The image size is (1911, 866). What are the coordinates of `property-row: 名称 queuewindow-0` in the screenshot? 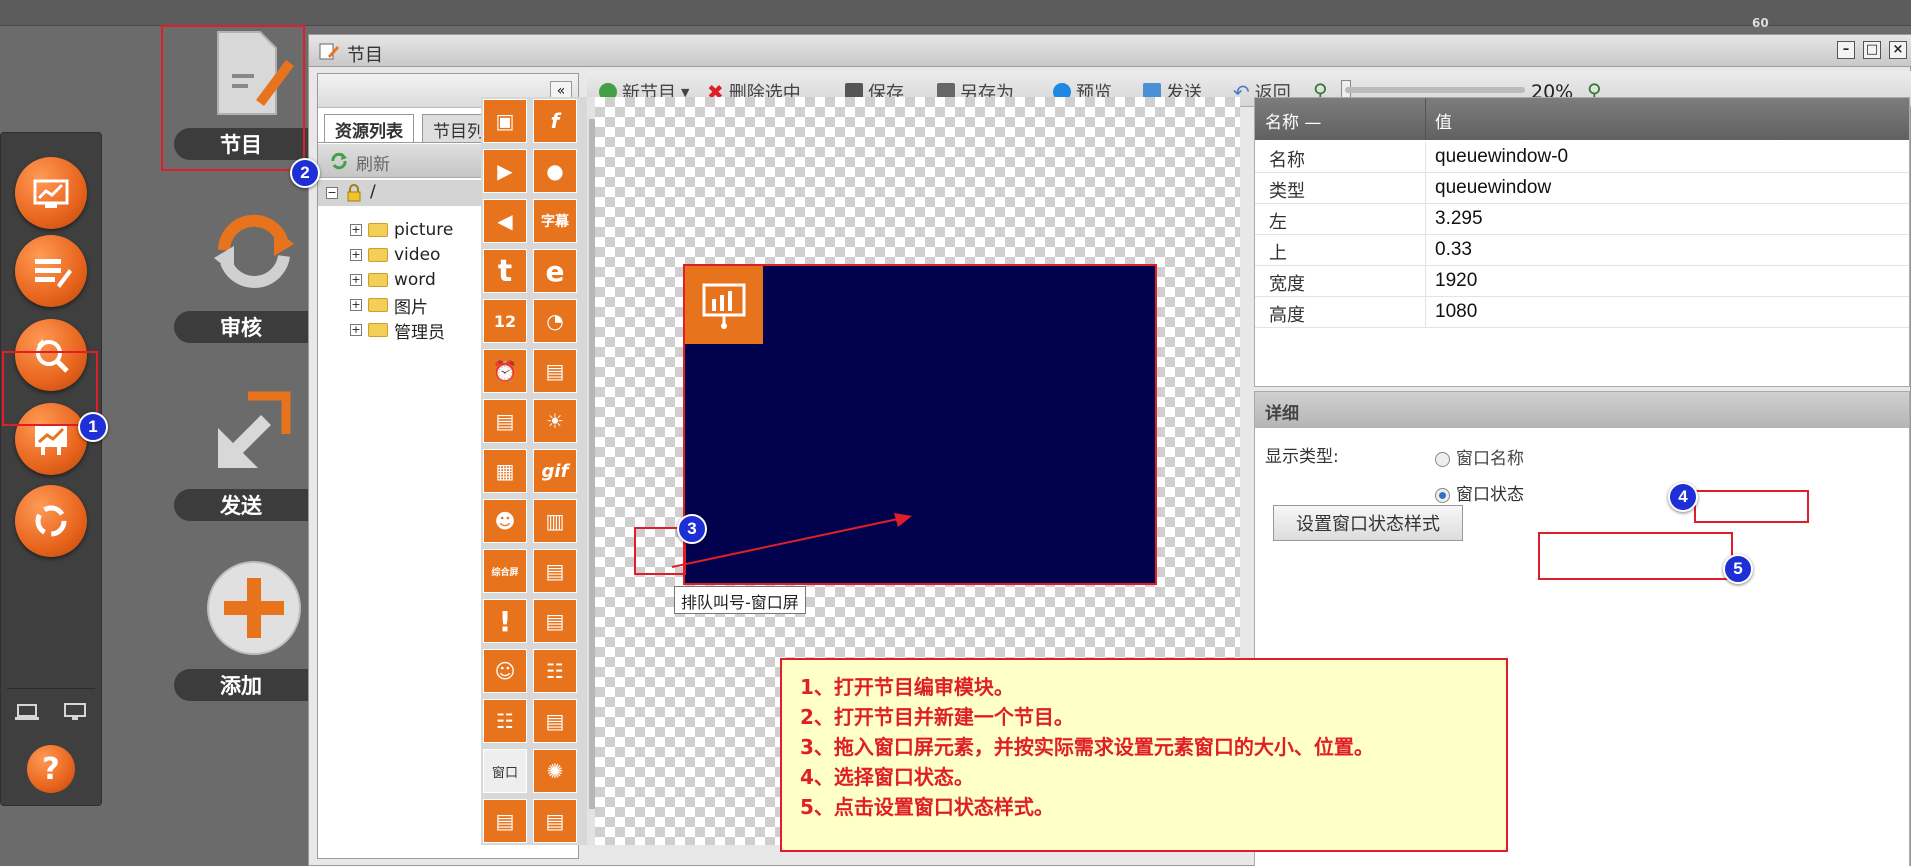 It's located at (1582, 157).